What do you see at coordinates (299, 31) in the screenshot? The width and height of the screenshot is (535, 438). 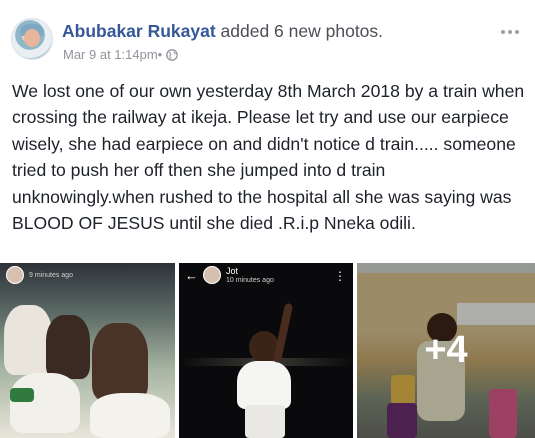 I see `post-action-text: added 6 new photos.` at bounding box center [299, 31].